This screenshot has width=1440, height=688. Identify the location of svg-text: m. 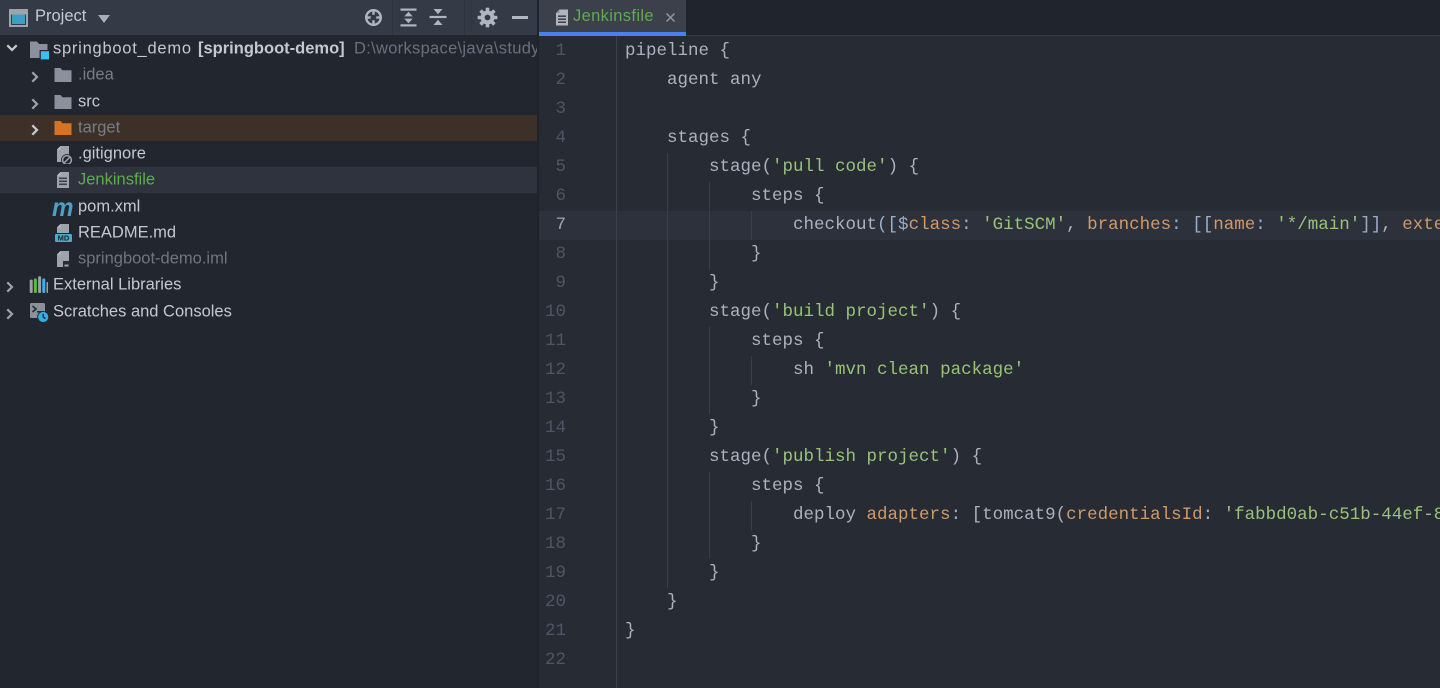
(63, 207).